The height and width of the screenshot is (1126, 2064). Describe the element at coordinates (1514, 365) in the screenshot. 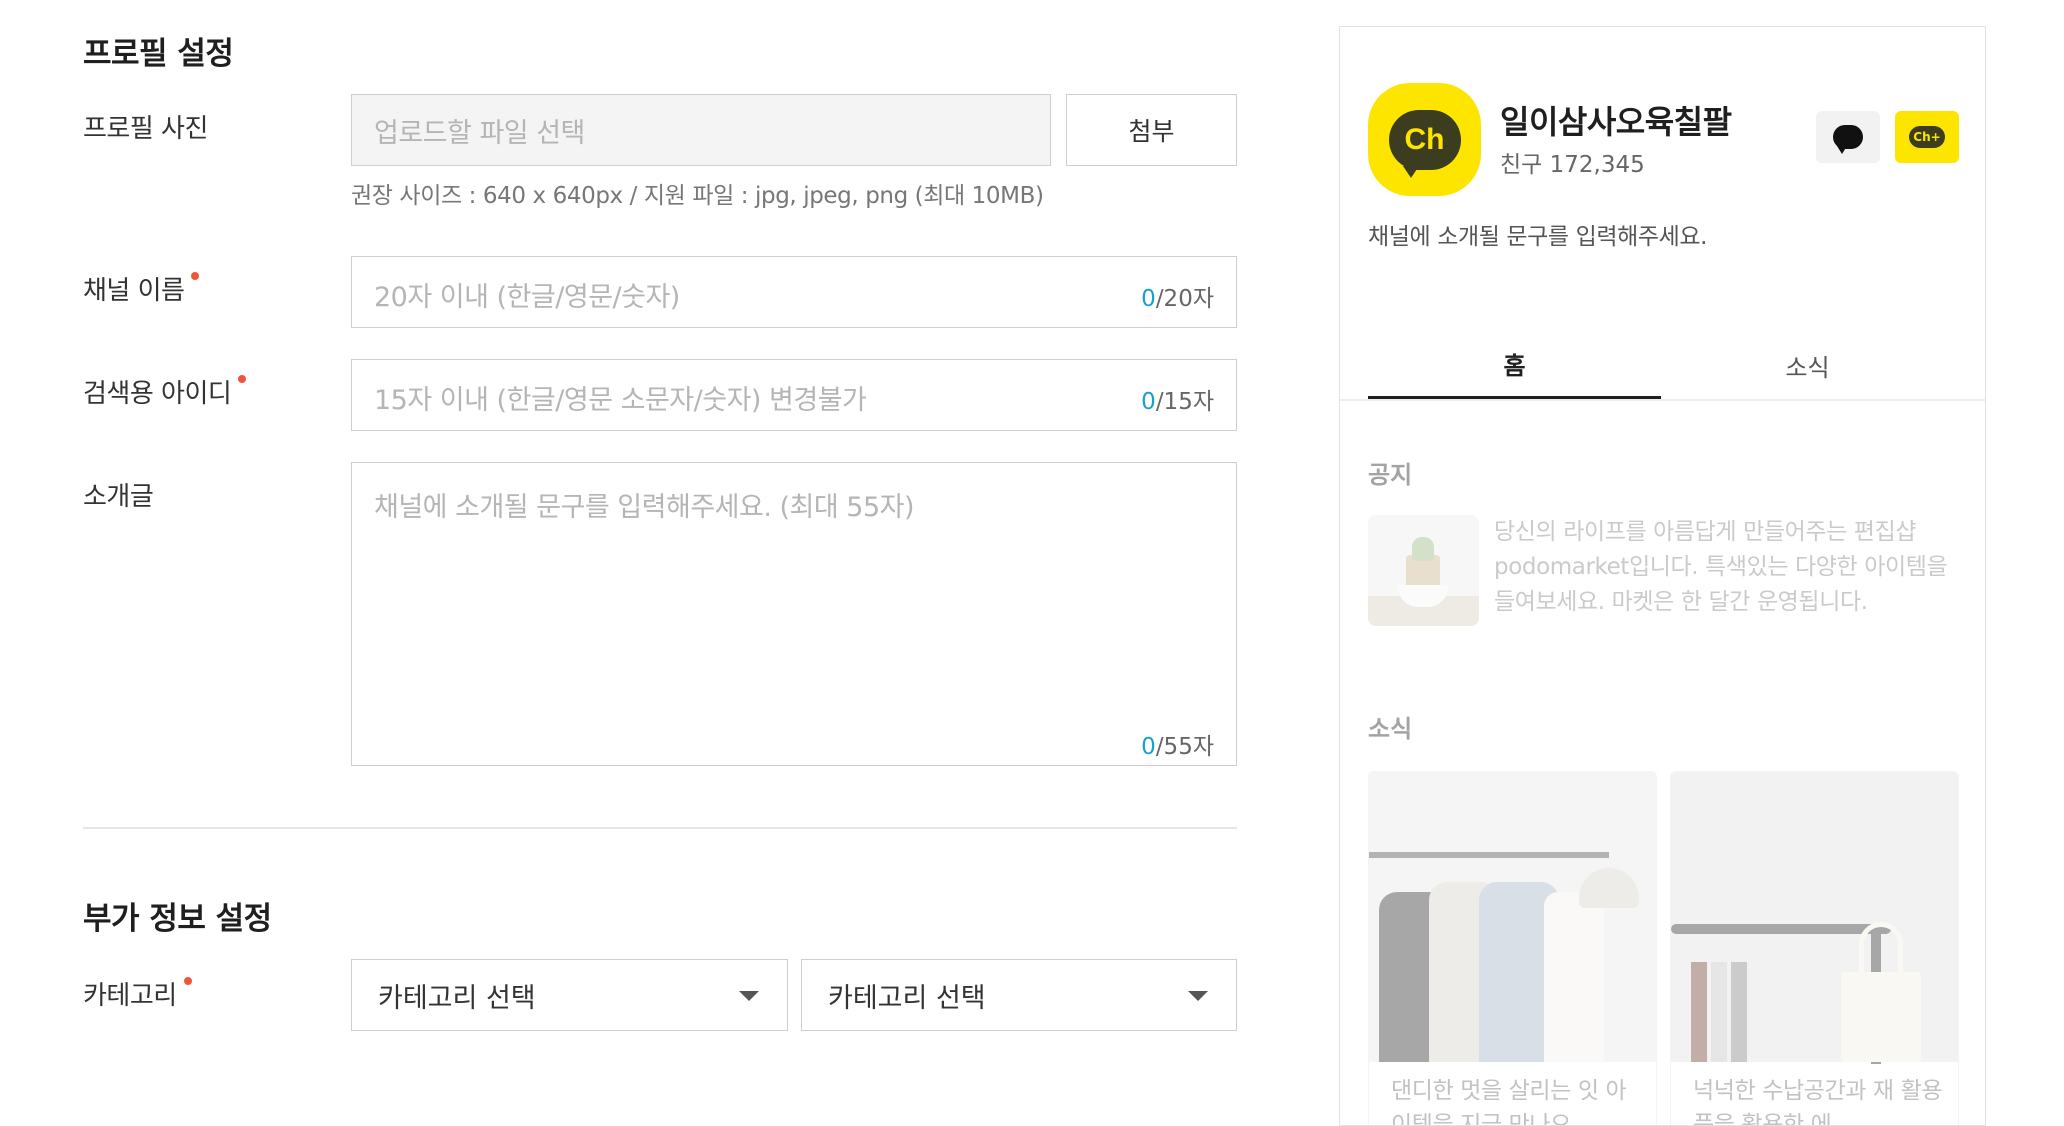

I see `tab-home: 홈` at that location.